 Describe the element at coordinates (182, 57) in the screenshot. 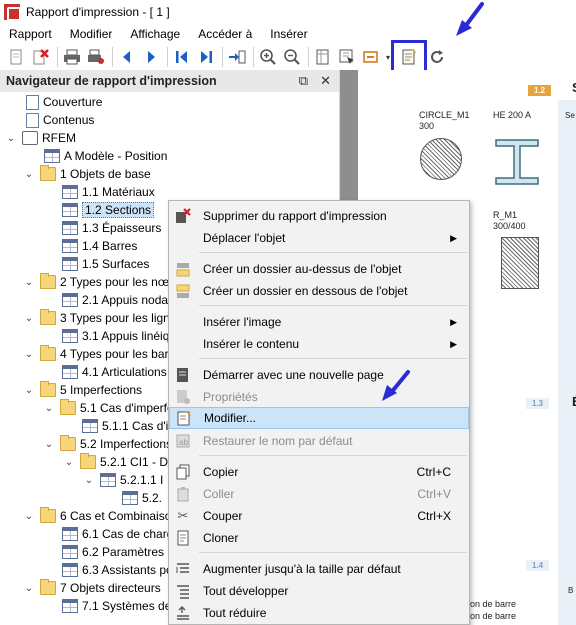

I see `first-page-icon` at that location.